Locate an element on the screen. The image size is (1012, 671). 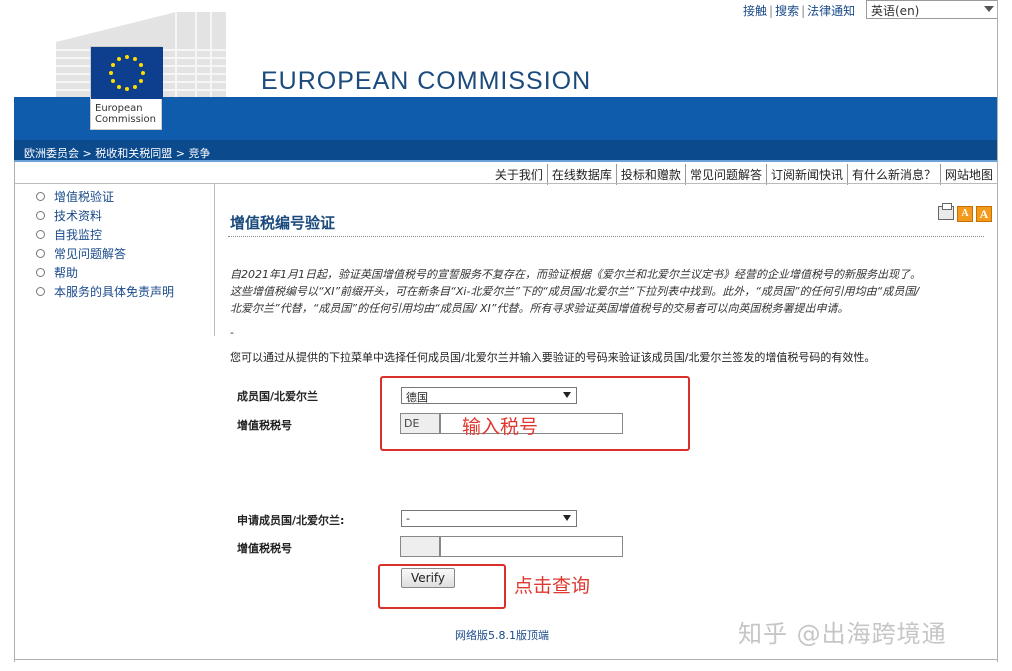
nav-newsletter: 订阅新闻快讯 is located at coordinates (806, 174).